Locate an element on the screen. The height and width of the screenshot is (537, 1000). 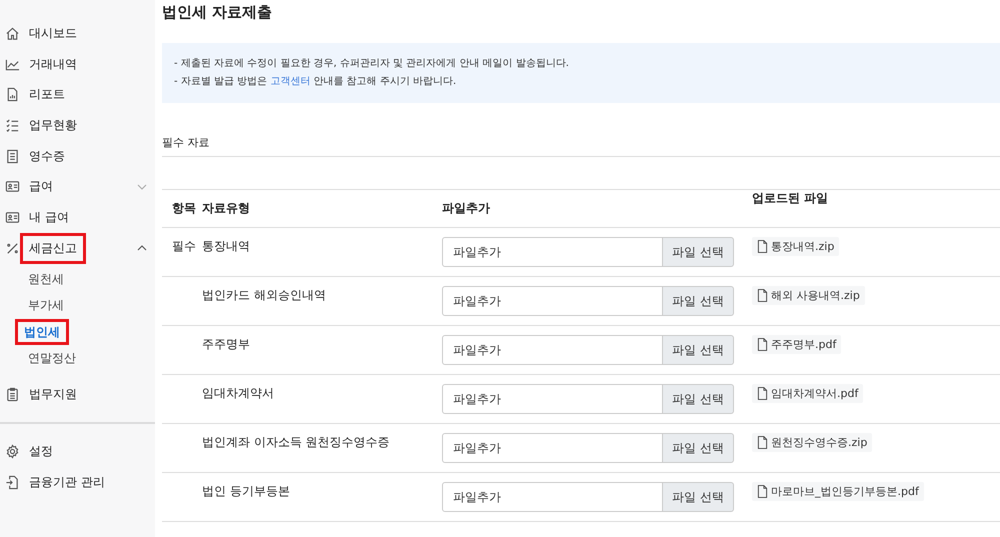
section-title: 필수 자료 is located at coordinates (581, 146).